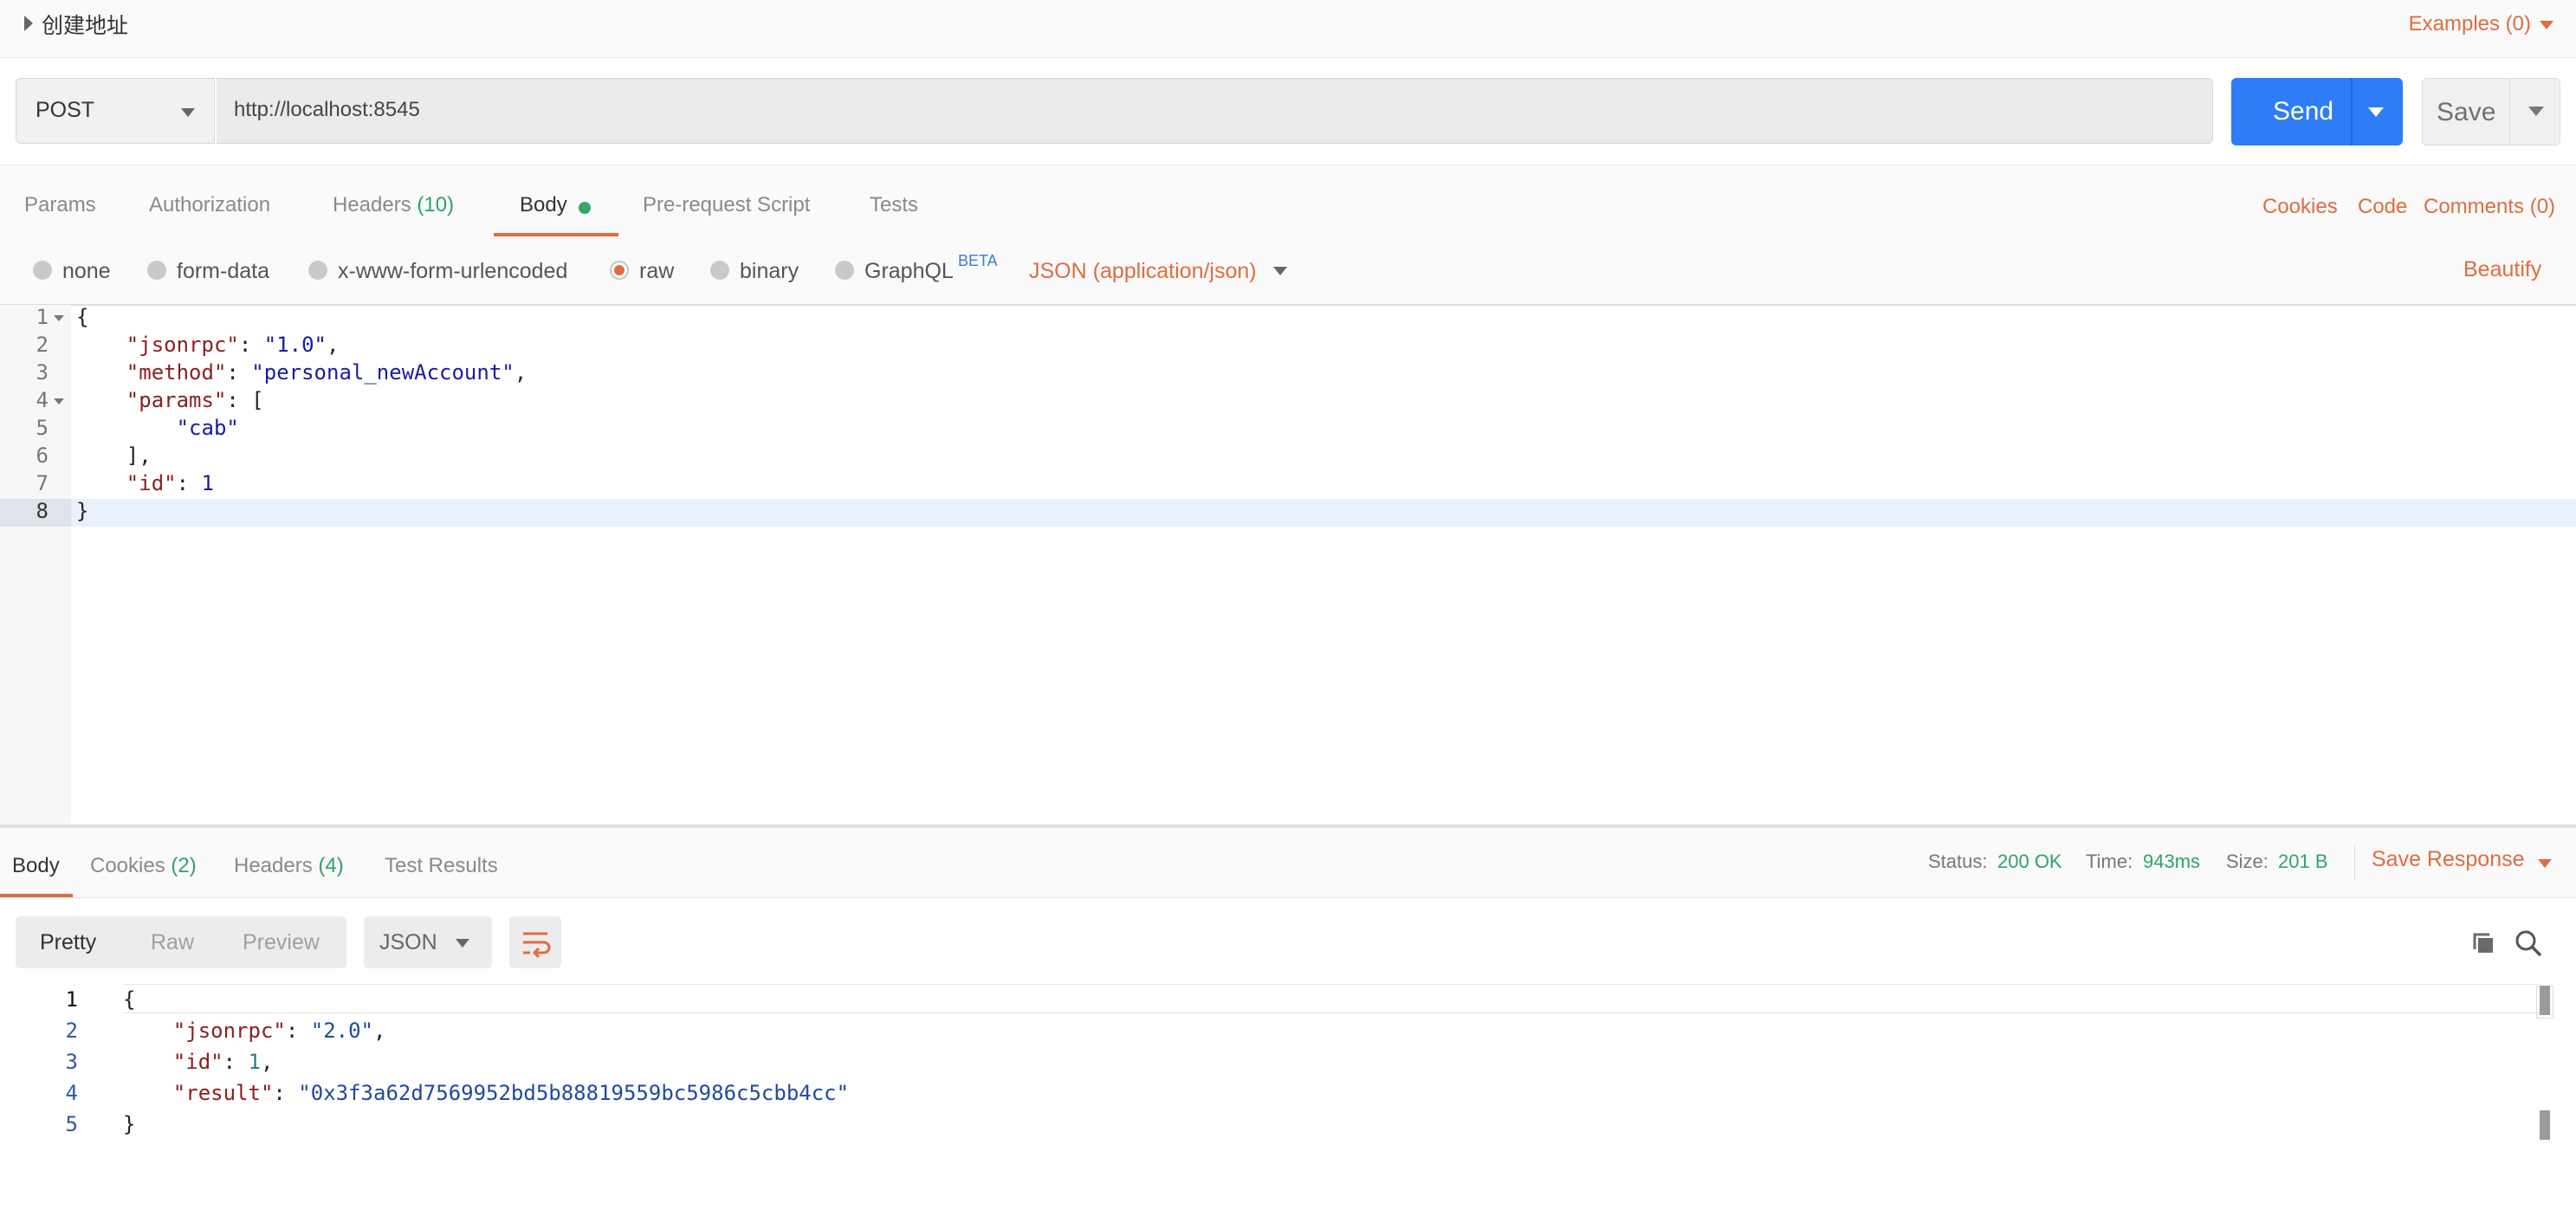  I want to click on save-button: Save, so click(2491, 112).